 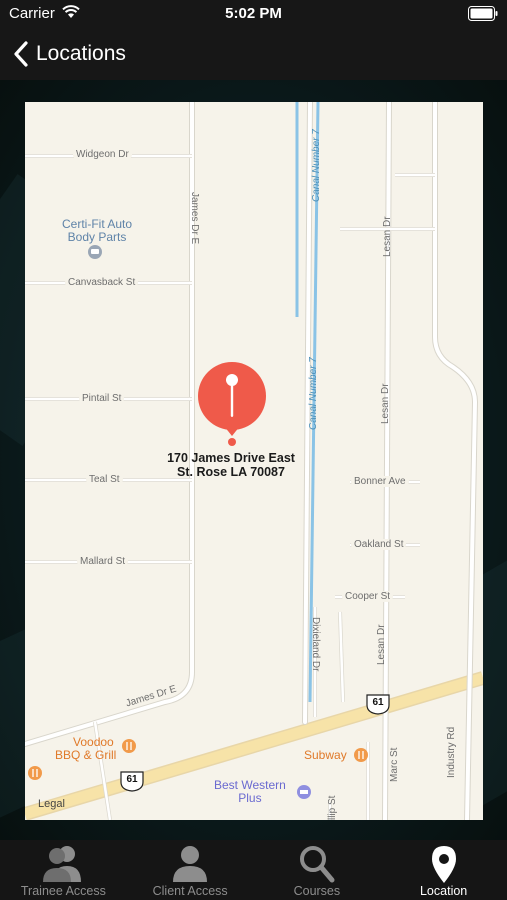 What do you see at coordinates (381, 644) in the screenshot?
I see `street-label-lesan-bottom: Lesan Dr` at bounding box center [381, 644].